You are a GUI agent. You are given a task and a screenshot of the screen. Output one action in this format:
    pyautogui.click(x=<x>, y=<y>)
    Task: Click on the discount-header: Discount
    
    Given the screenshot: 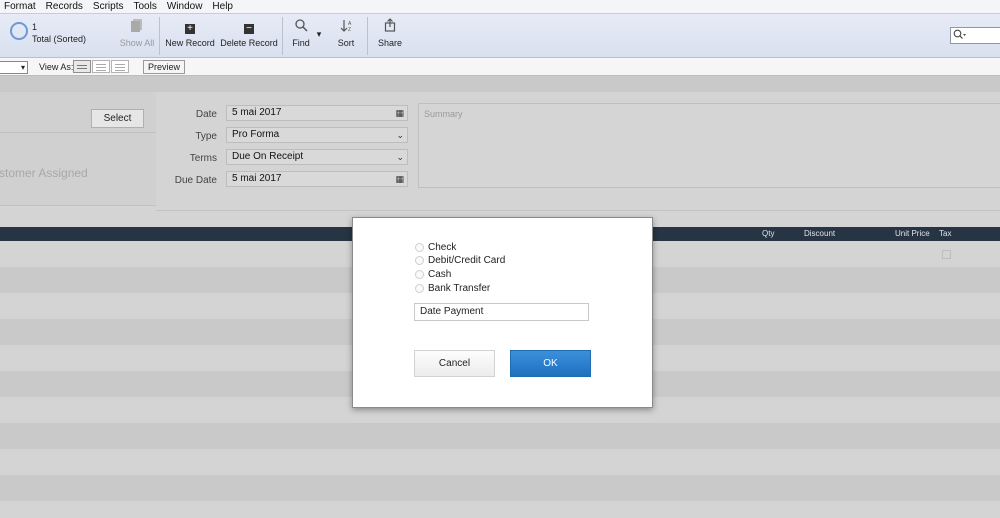 What is the action you would take?
    pyautogui.click(x=820, y=233)
    